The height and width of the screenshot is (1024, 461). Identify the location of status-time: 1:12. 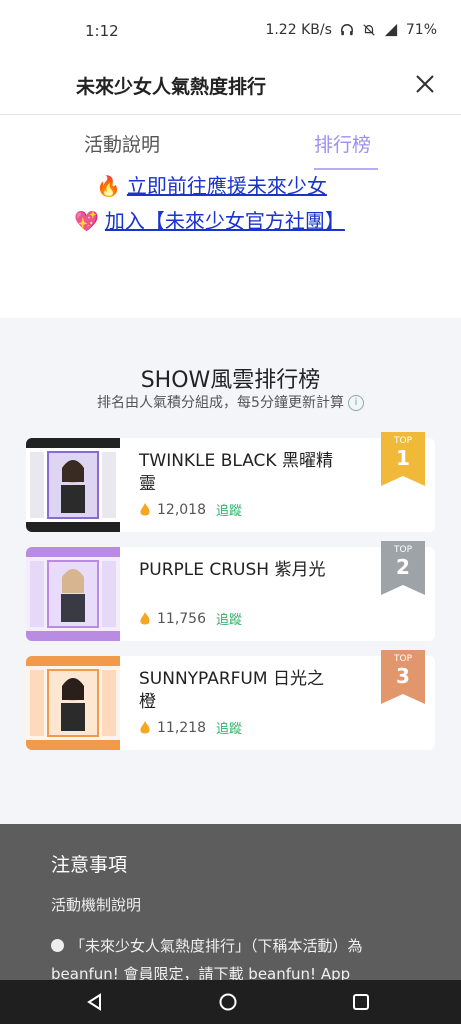
(102, 31).